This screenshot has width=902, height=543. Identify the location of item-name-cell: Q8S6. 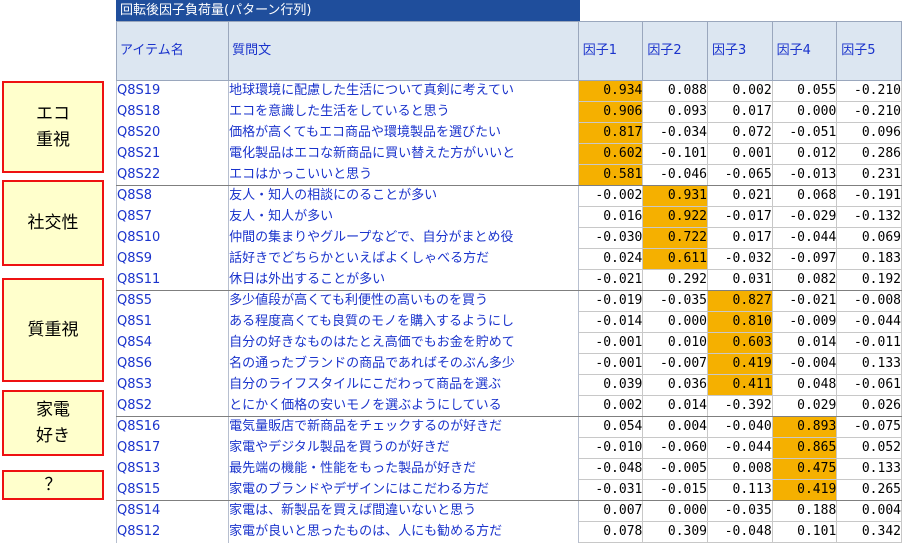
(172, 364).